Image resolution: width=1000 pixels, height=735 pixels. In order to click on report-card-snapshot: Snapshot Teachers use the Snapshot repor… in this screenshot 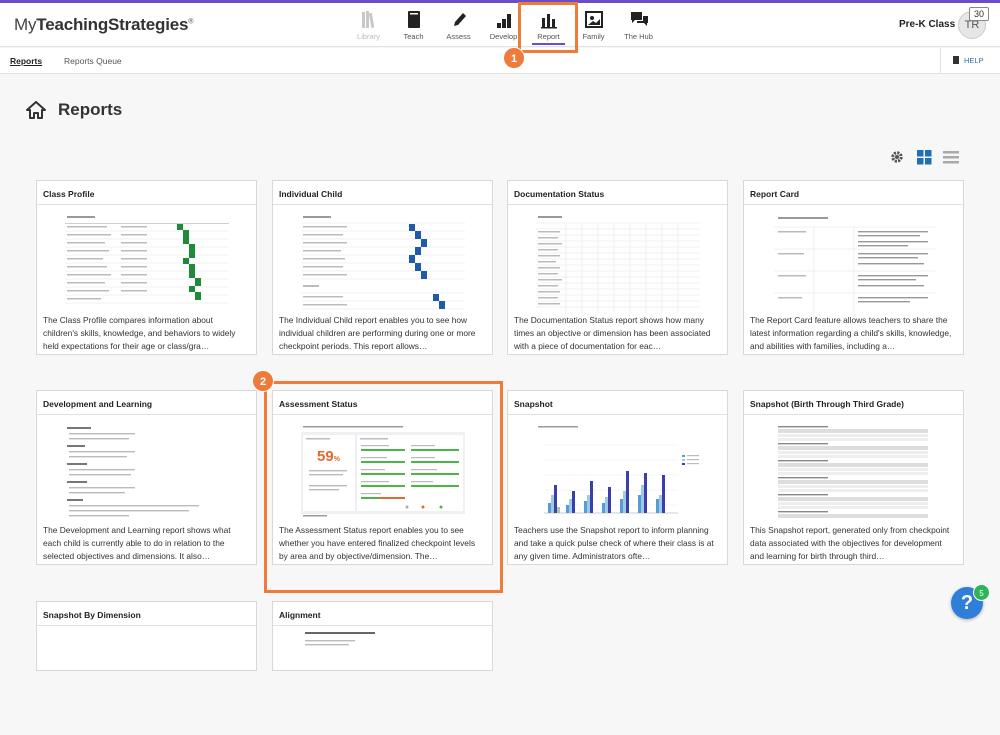, I will do `click(617, 477)`.